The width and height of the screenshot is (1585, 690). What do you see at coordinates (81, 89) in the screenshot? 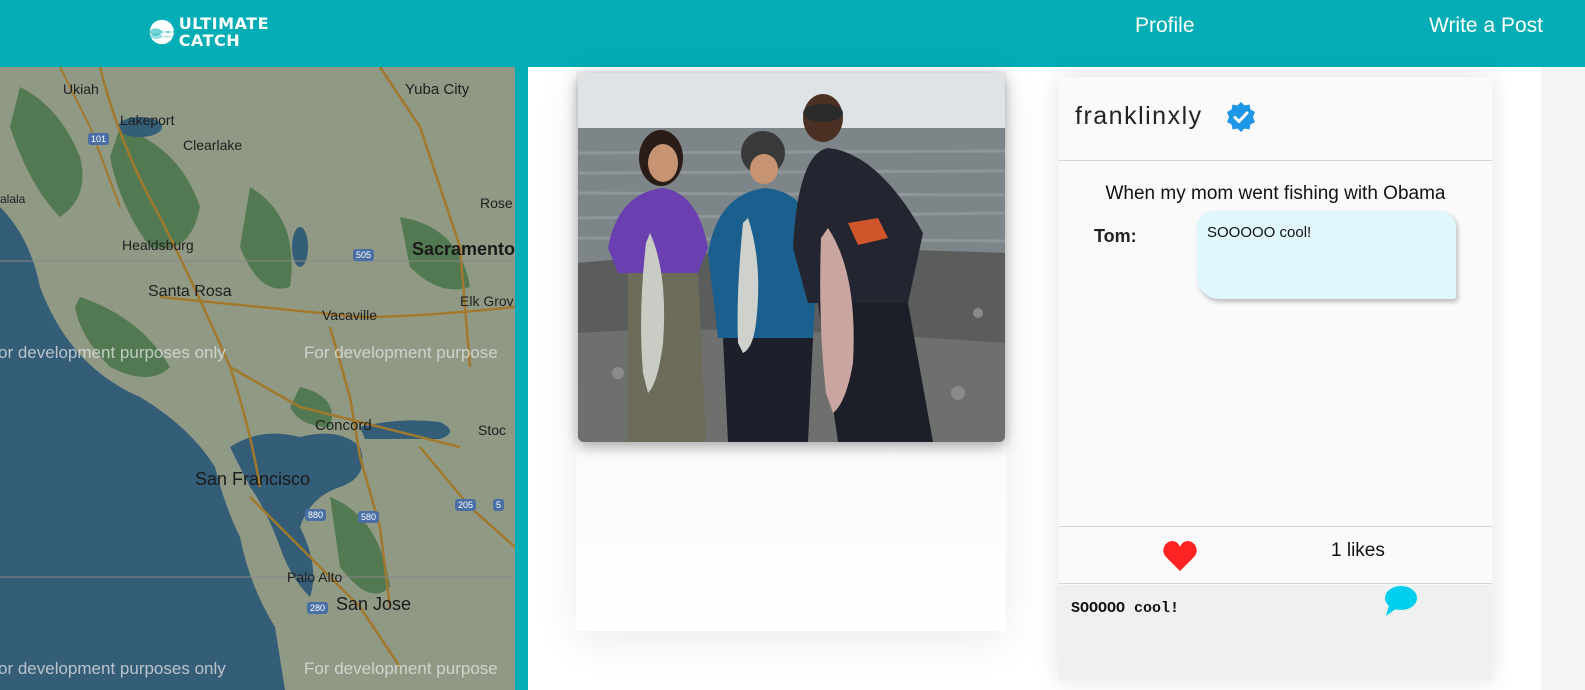
I see `map-city-label: Ukiah` at bounding box center [81, 89].